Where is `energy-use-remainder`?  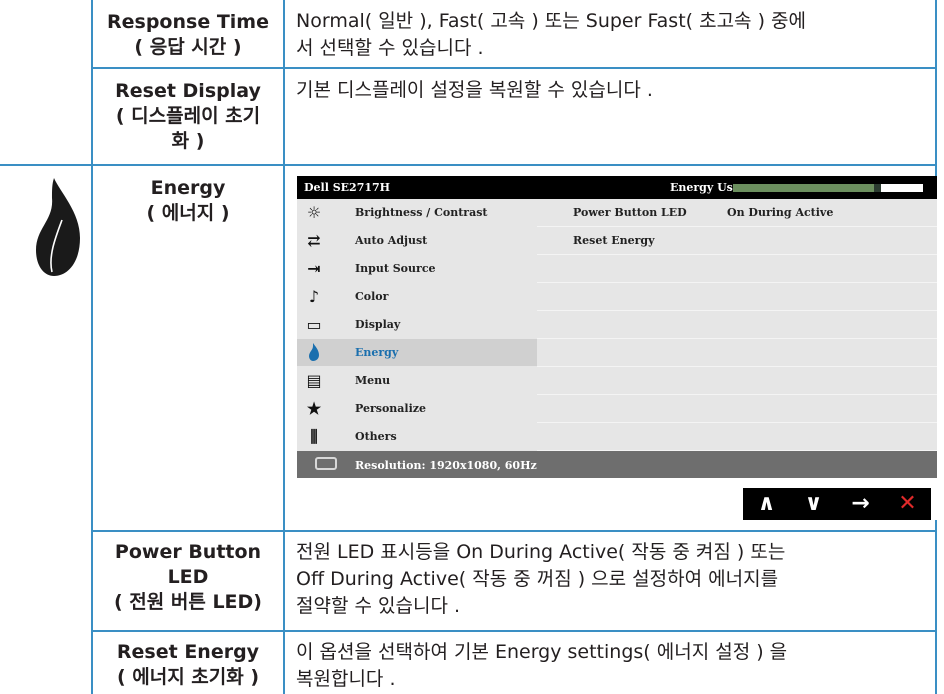 energy-use-remainder is located at coordinates (902, 188).